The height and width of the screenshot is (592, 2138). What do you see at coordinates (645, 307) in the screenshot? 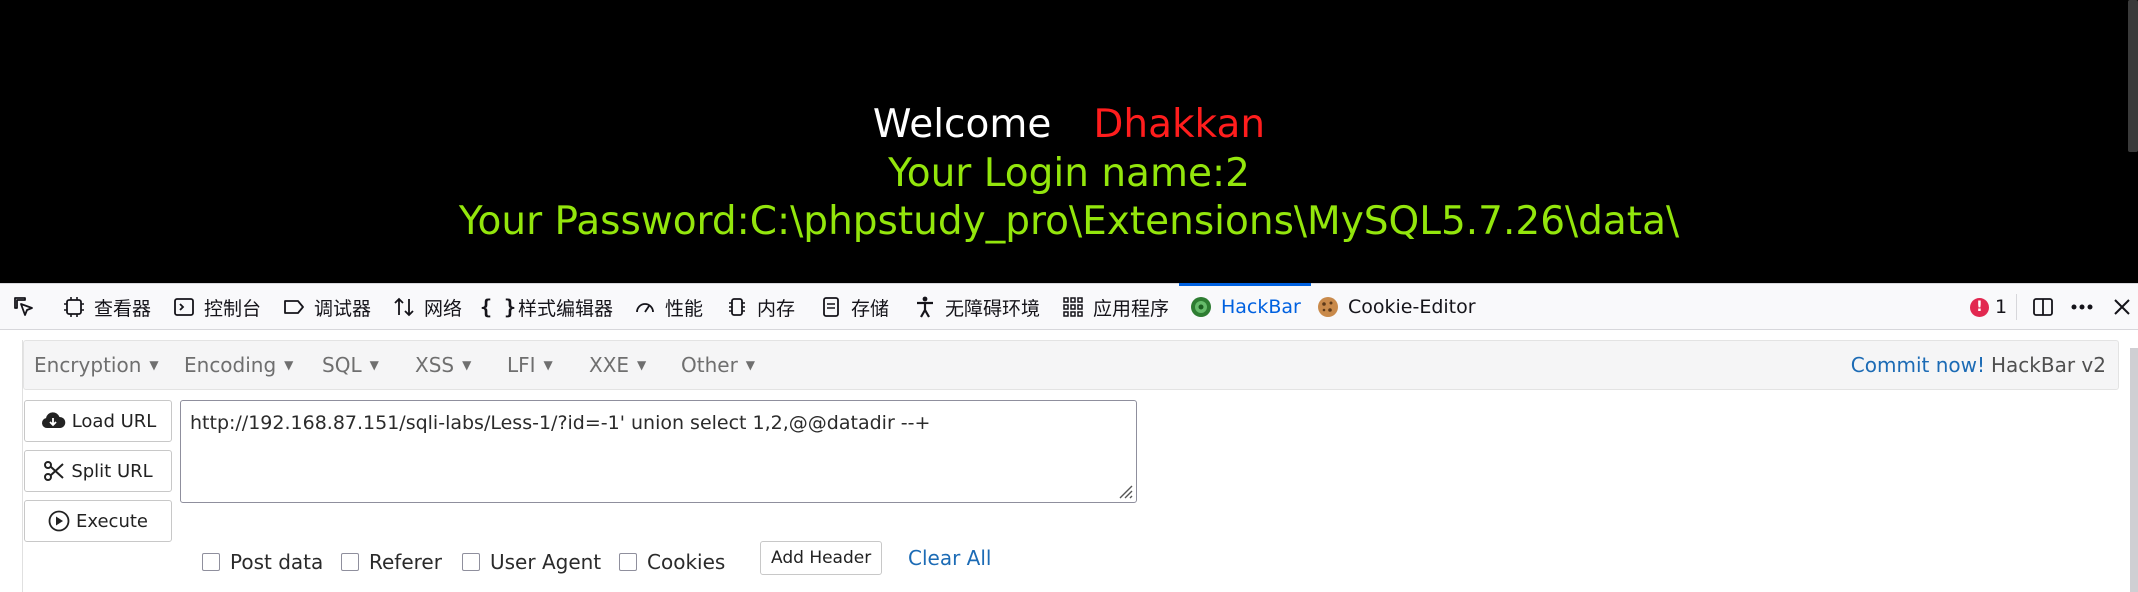
I see `performance-icon` at bounding box center [645, 307].